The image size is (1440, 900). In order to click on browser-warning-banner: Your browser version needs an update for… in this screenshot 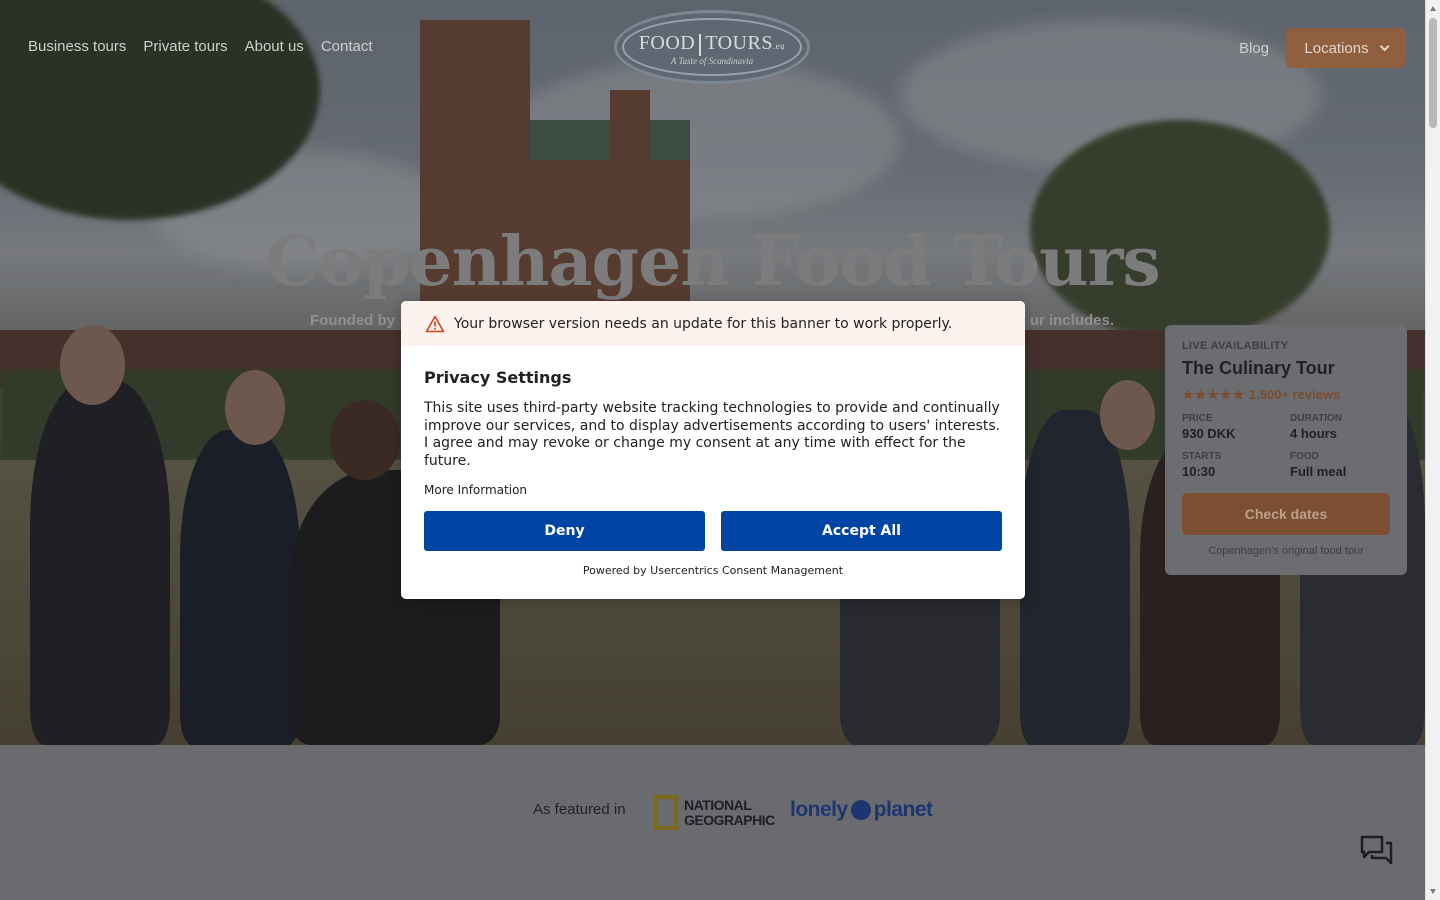, I will do `click(713, 323)`.